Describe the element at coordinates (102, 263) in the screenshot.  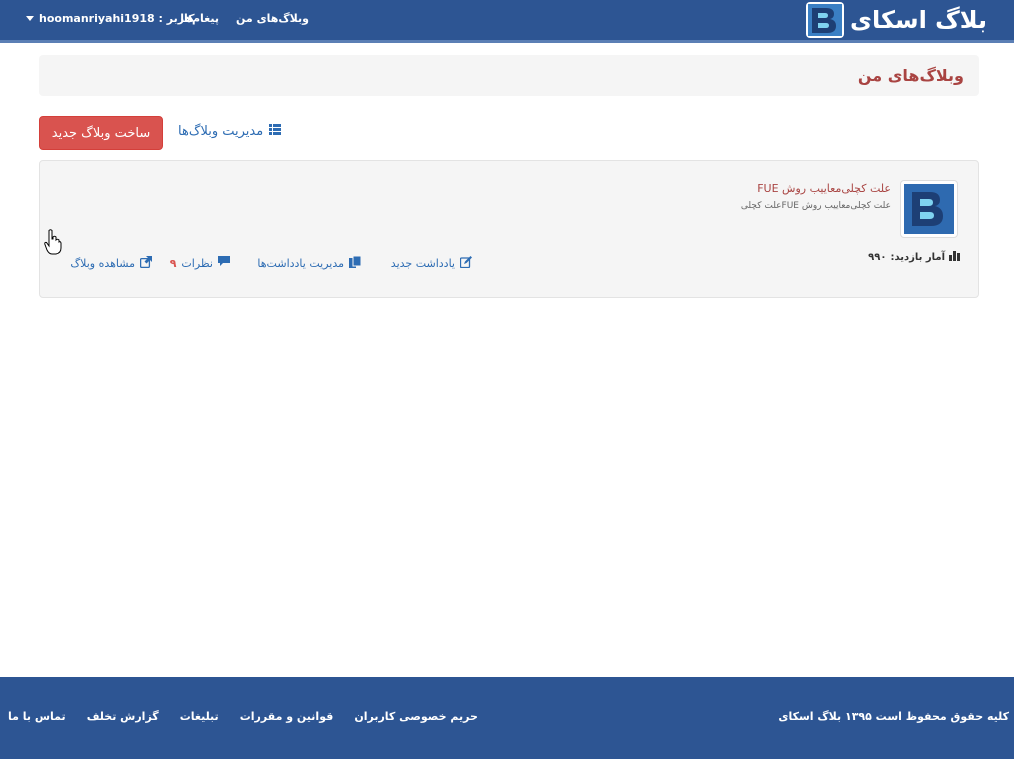
I see `view-blog-label: مشاهده وبلاگ` at that location.